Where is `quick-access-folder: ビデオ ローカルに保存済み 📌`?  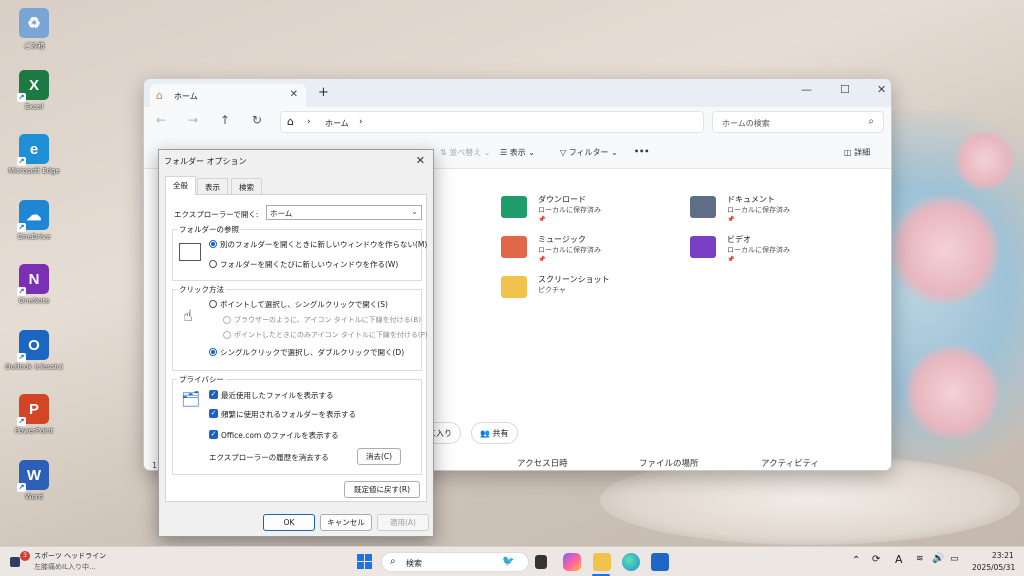 quick-access-folder: ビデオ ローカルに保存済み 📌 is located at coordinates (775, 249).